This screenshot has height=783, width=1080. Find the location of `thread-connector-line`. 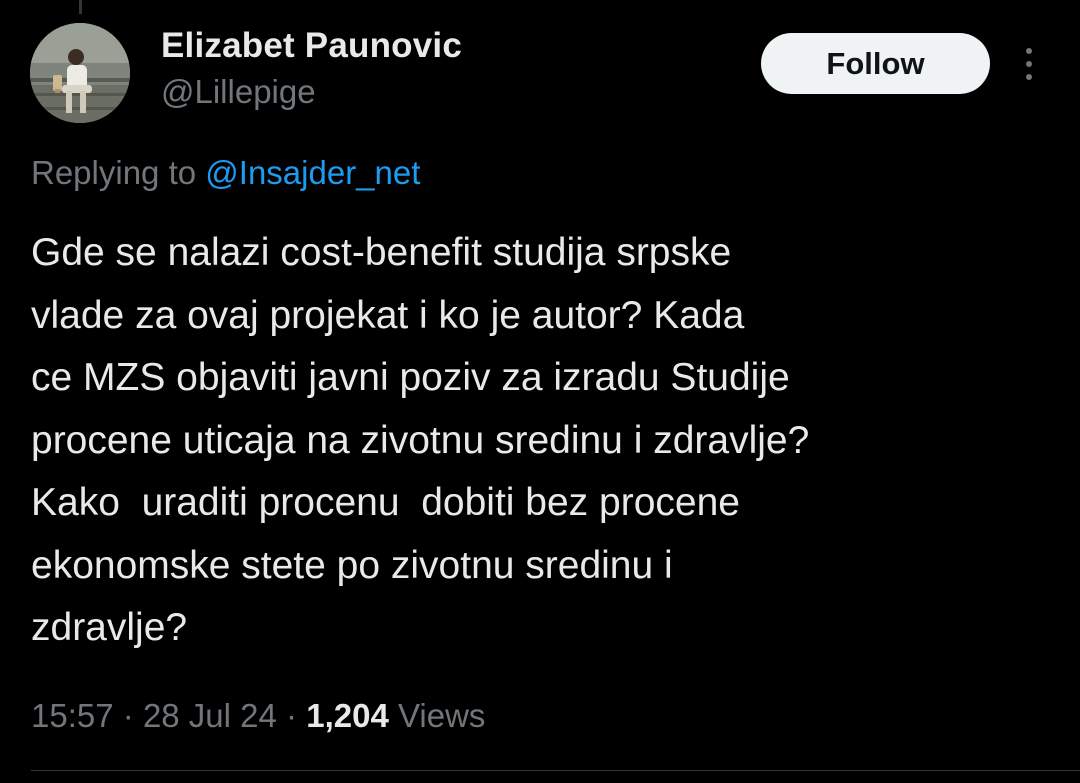

thread-connector-line is located at coordinates (80, 7).